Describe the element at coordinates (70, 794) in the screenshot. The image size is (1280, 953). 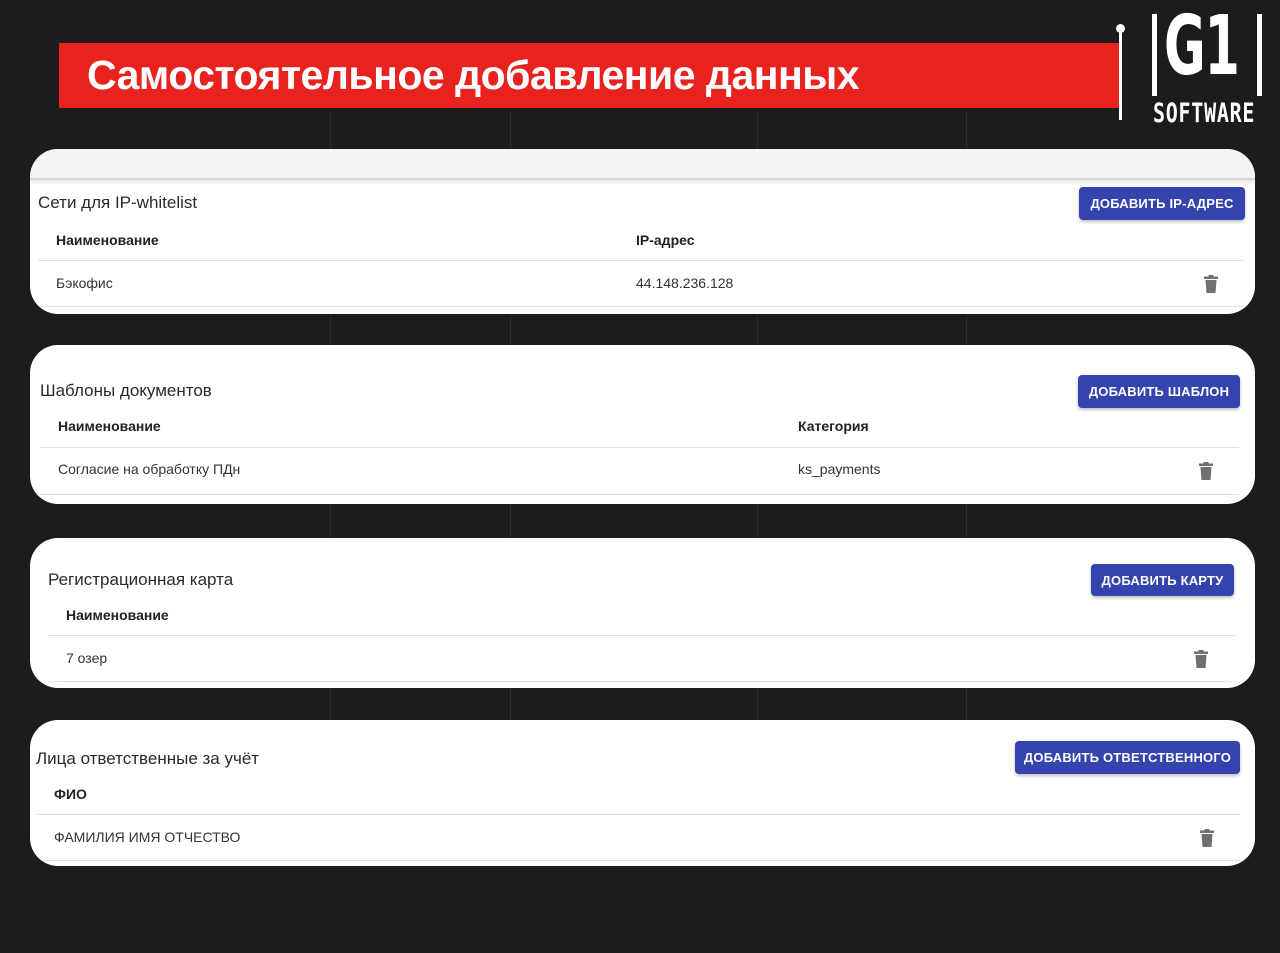
I see `column-header-fio: ФИО` at that location.